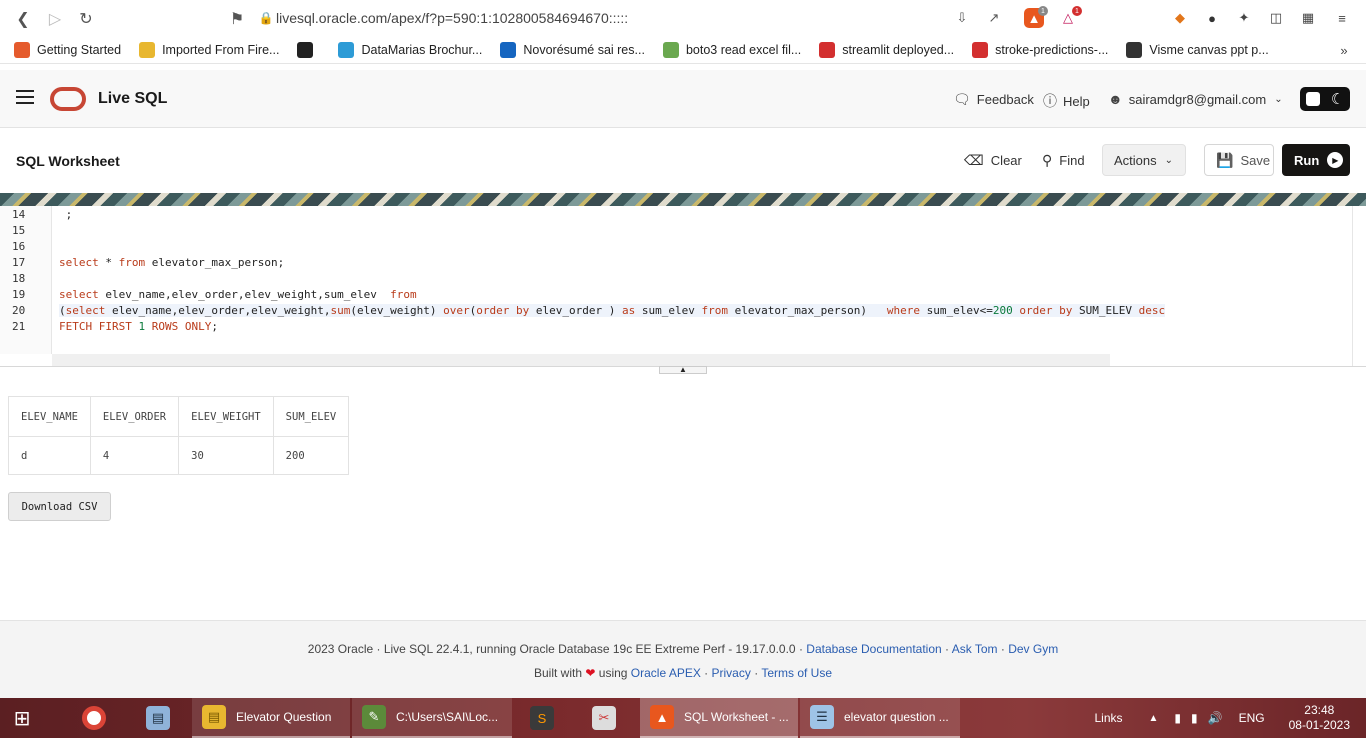 The width and height of the screenshot is (1366, 738). What do you see at coordinates (1180, 18) in the screenshot?
I see `metamask-icon: ◆` at bounding box center [1180, 18].